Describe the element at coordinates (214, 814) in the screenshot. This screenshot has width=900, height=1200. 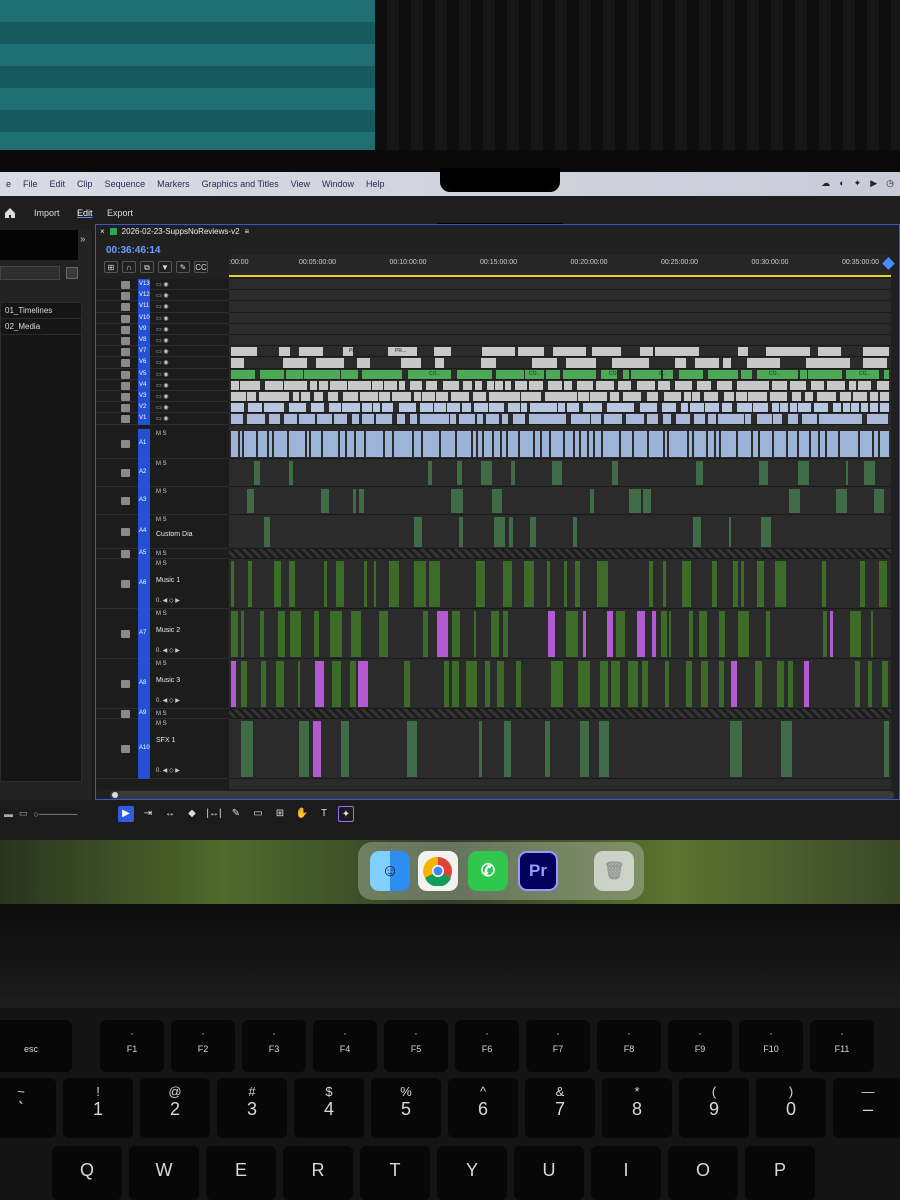
I see `slip-icon: |↔|` at that location.